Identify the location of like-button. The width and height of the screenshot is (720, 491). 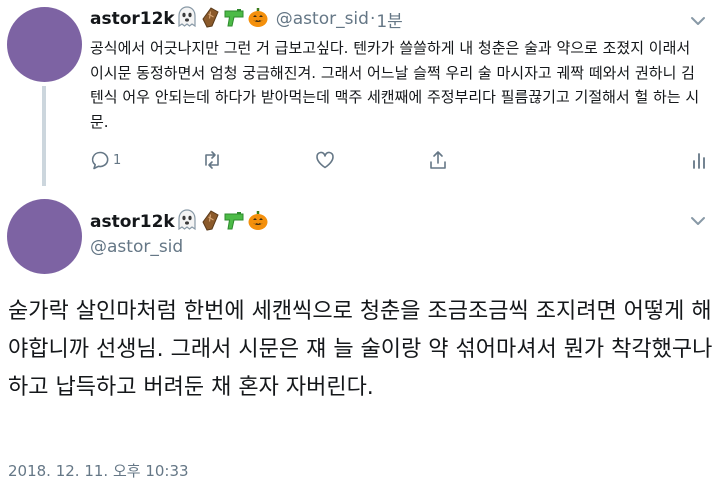
(325, 160).